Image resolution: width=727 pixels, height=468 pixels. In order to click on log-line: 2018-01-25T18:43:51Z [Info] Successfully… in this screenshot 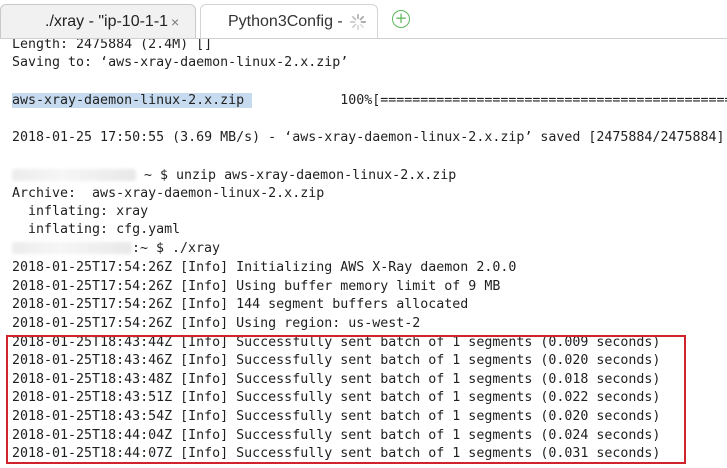, I will do `click(336, 397)`.